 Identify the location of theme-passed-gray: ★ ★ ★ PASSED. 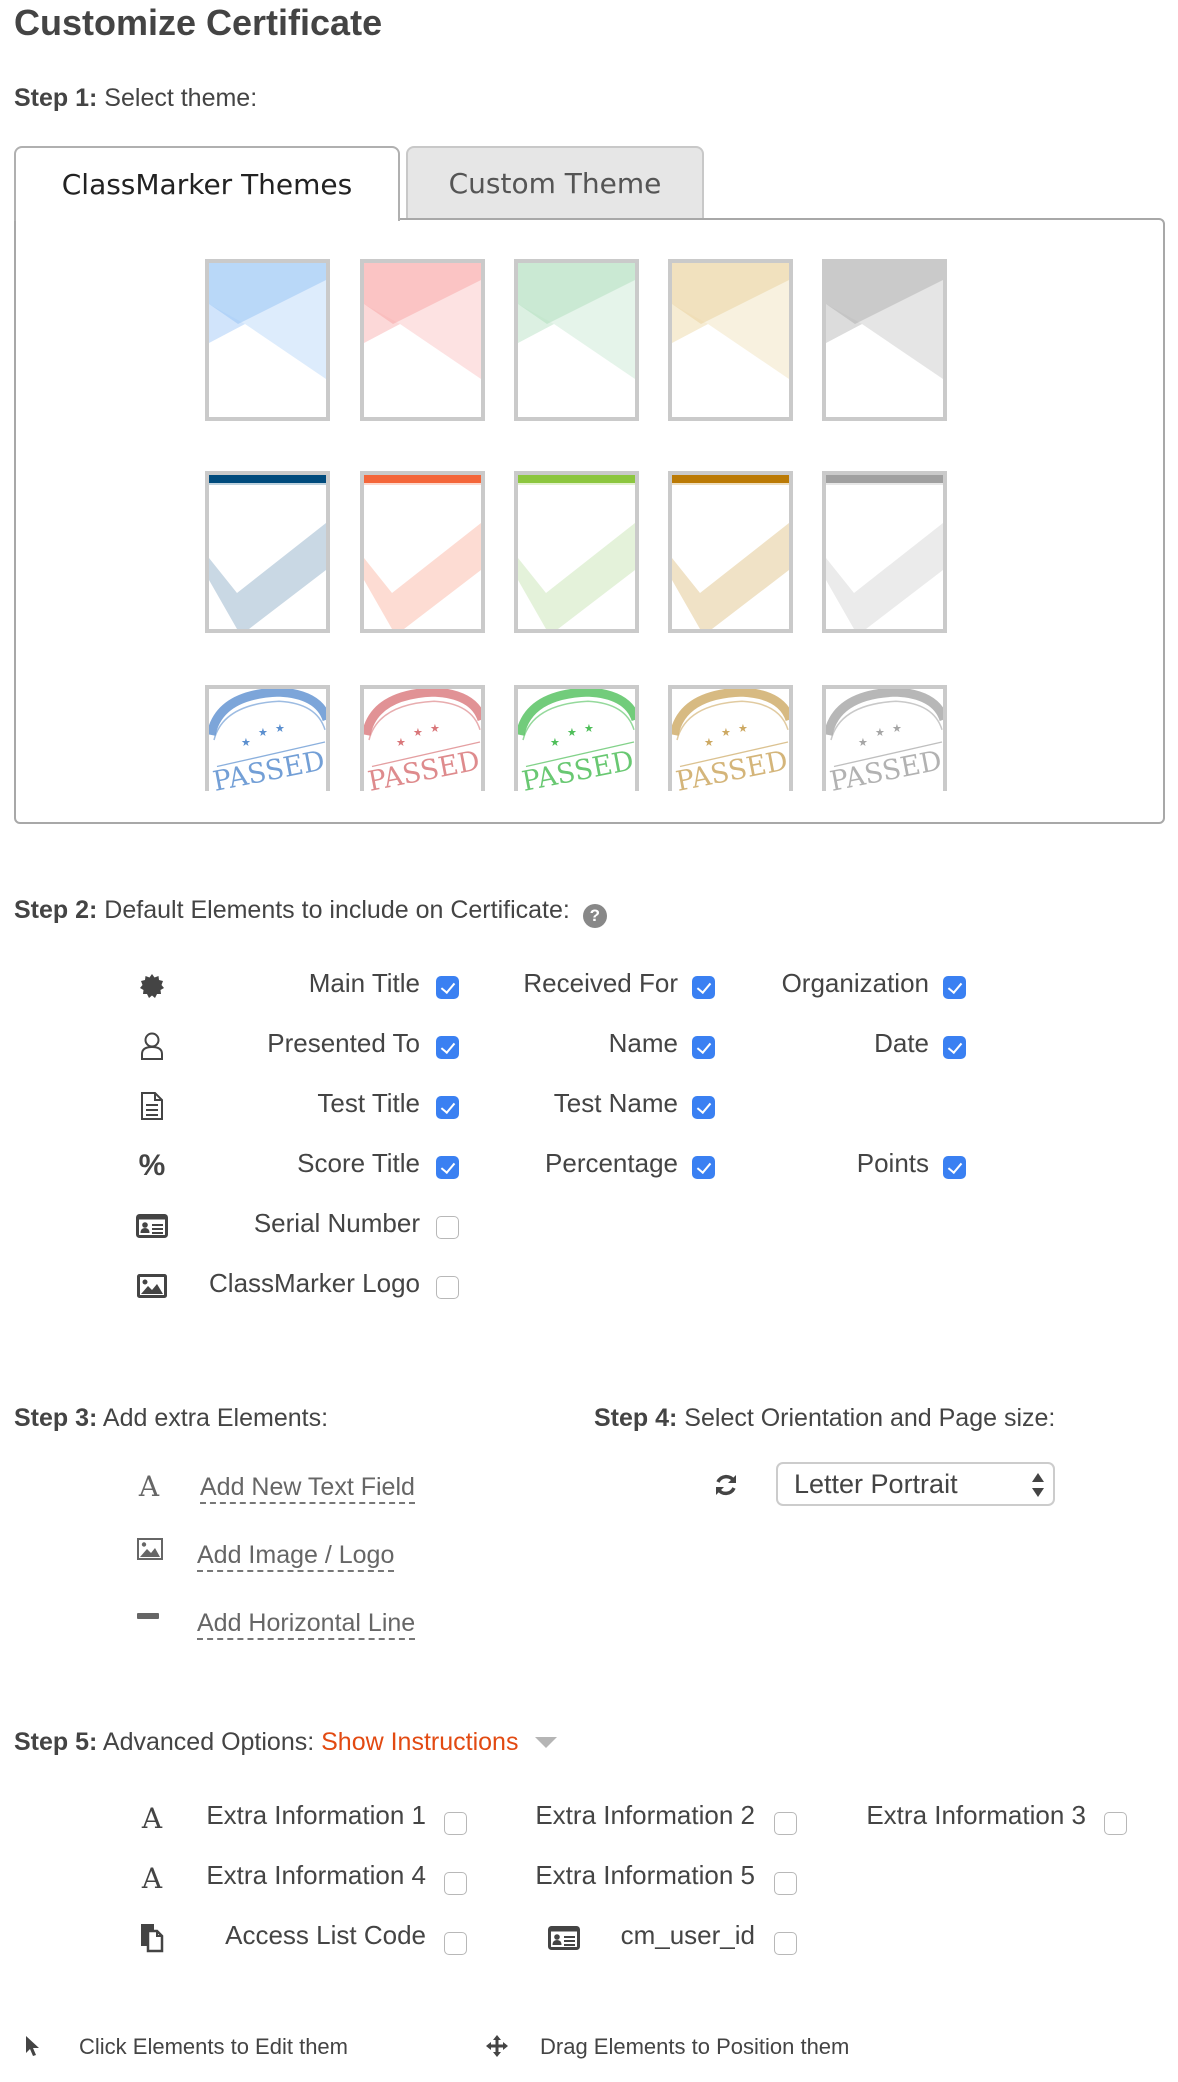
(884, 738).